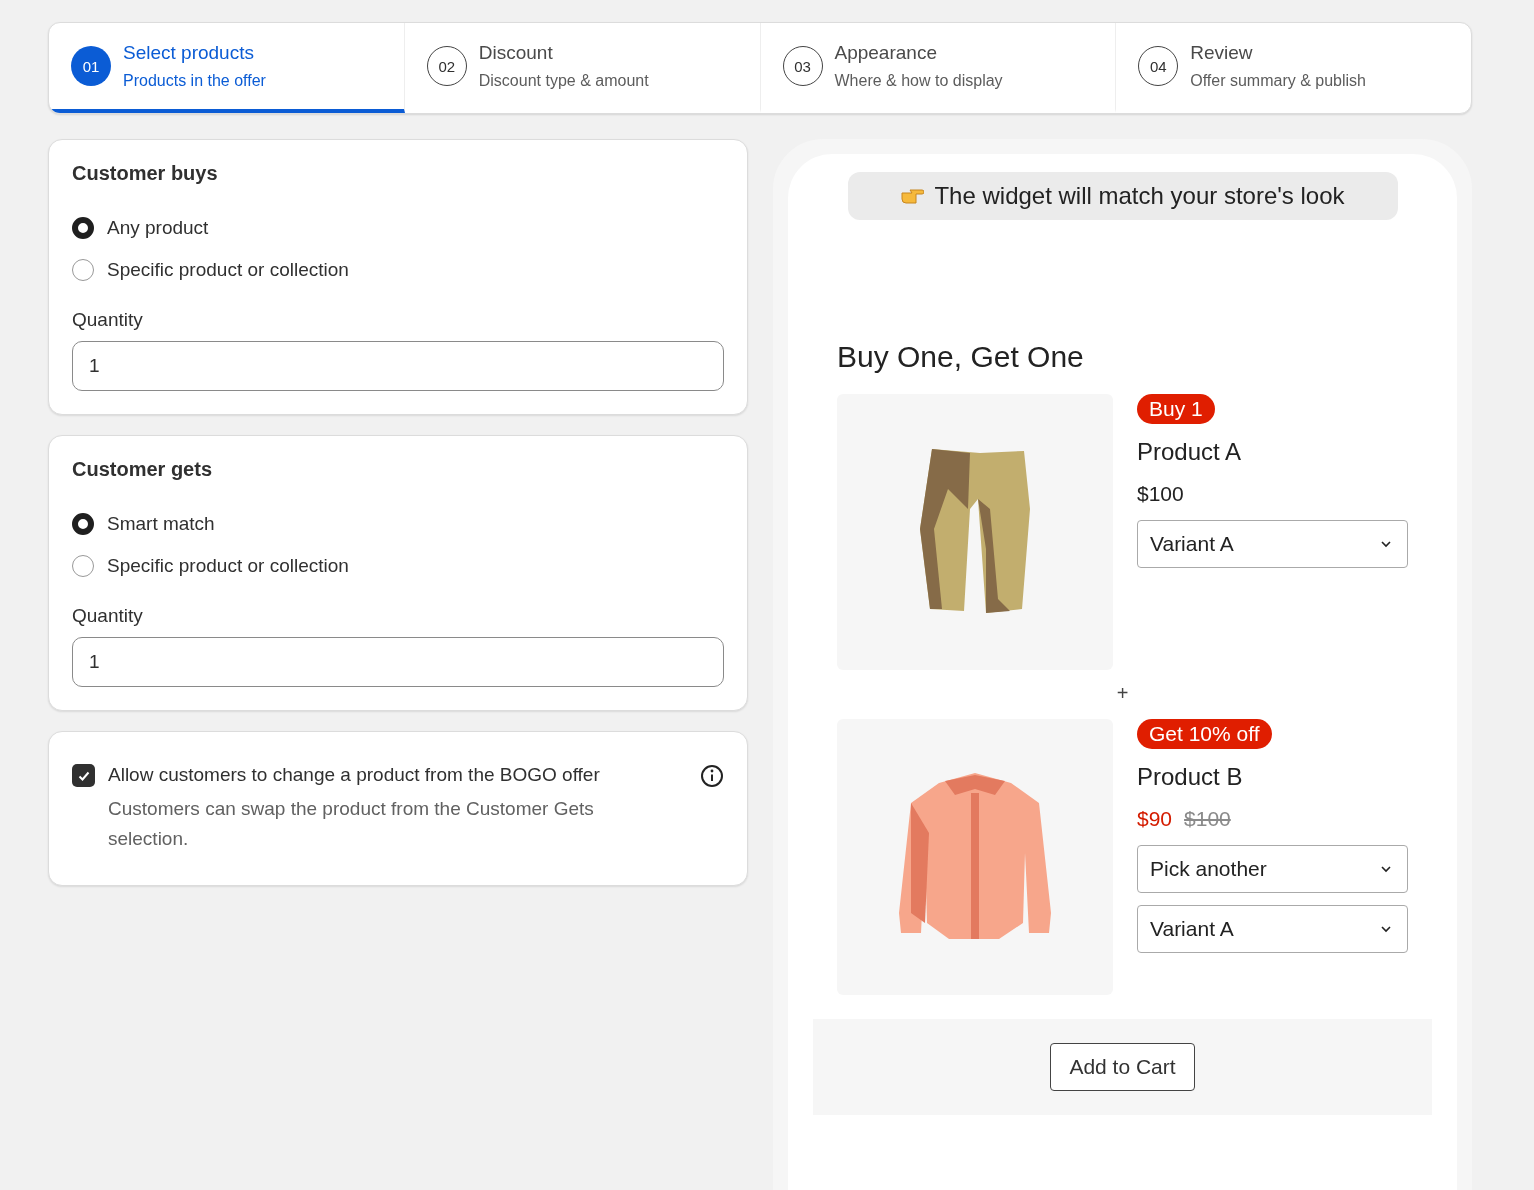 The width and height of the screenshot is (1534, 1190). Describe the element at coordinates (912, 196) in the screenshot. I see `pointing-hand-icon` at that location.